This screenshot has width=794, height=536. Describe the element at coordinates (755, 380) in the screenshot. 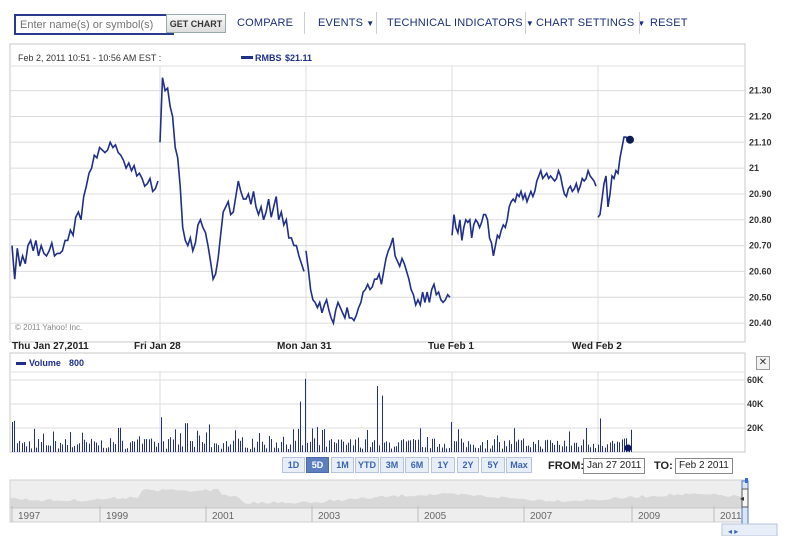

I see `volume-tick-label: 60K` at that location.